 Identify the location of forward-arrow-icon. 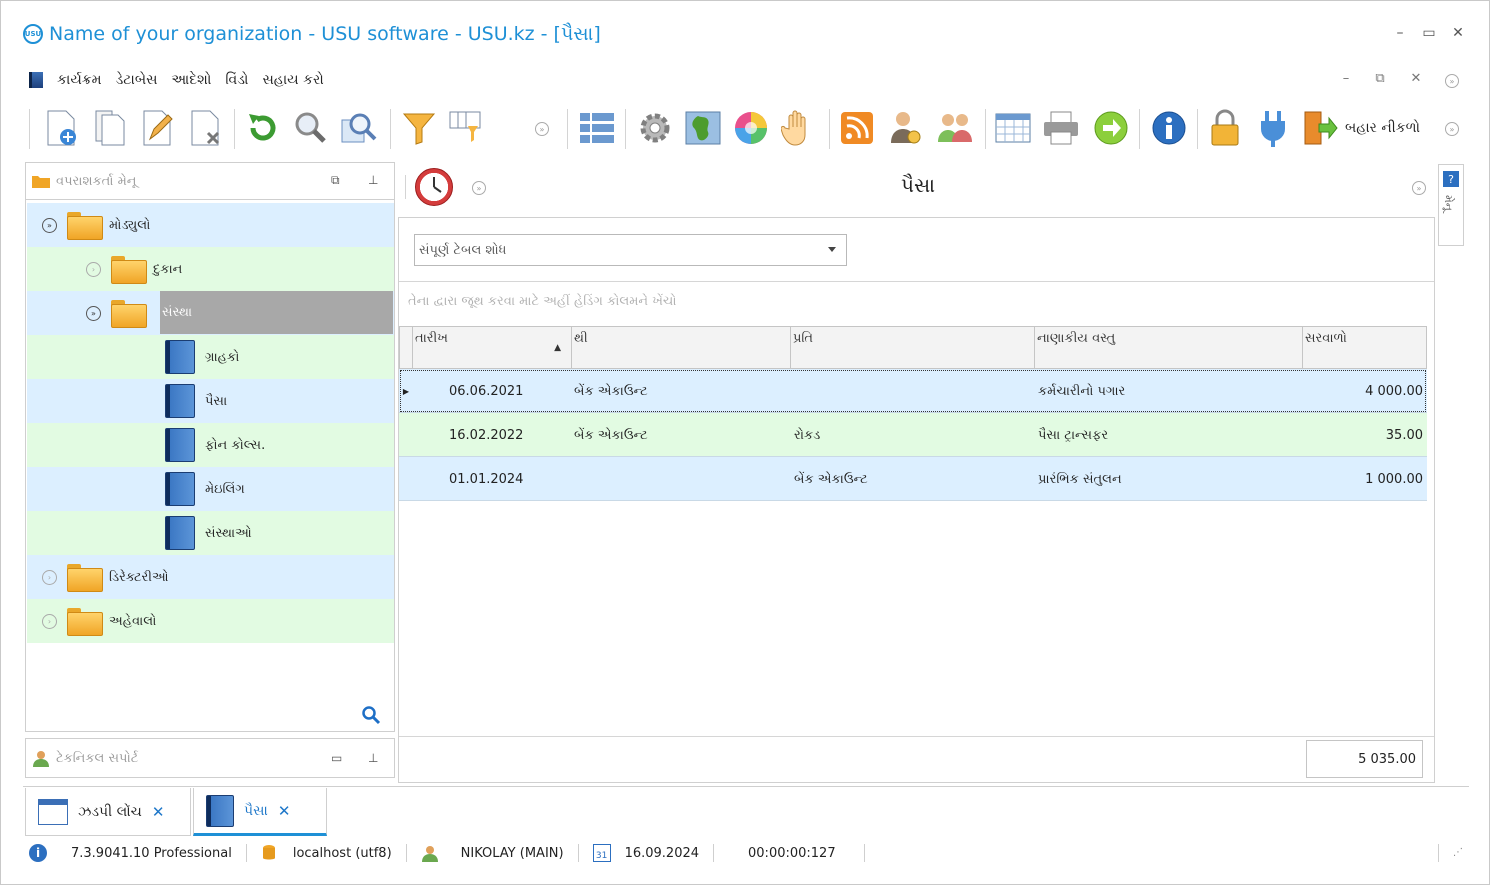
(1111, 128).